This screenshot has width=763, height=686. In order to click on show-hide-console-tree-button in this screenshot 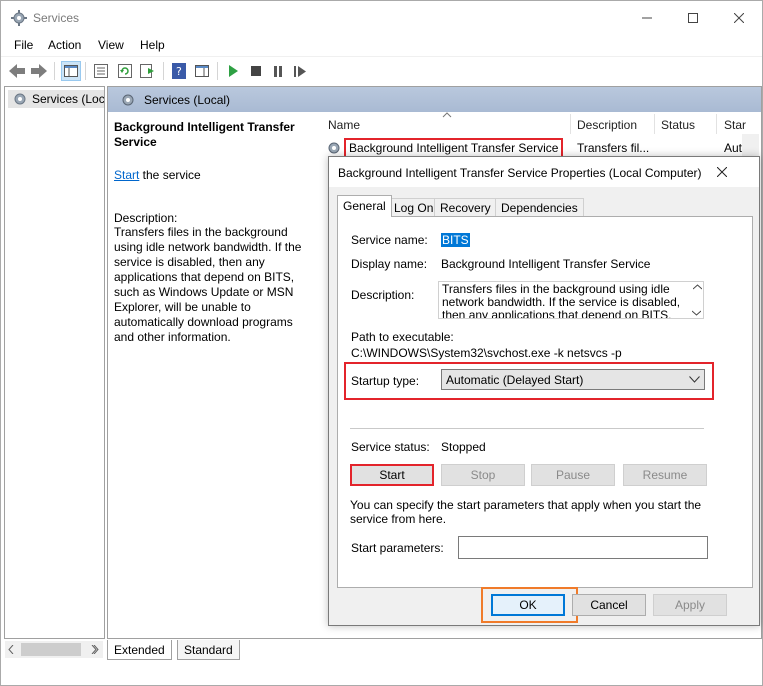, I will do `click(71, 71)`.